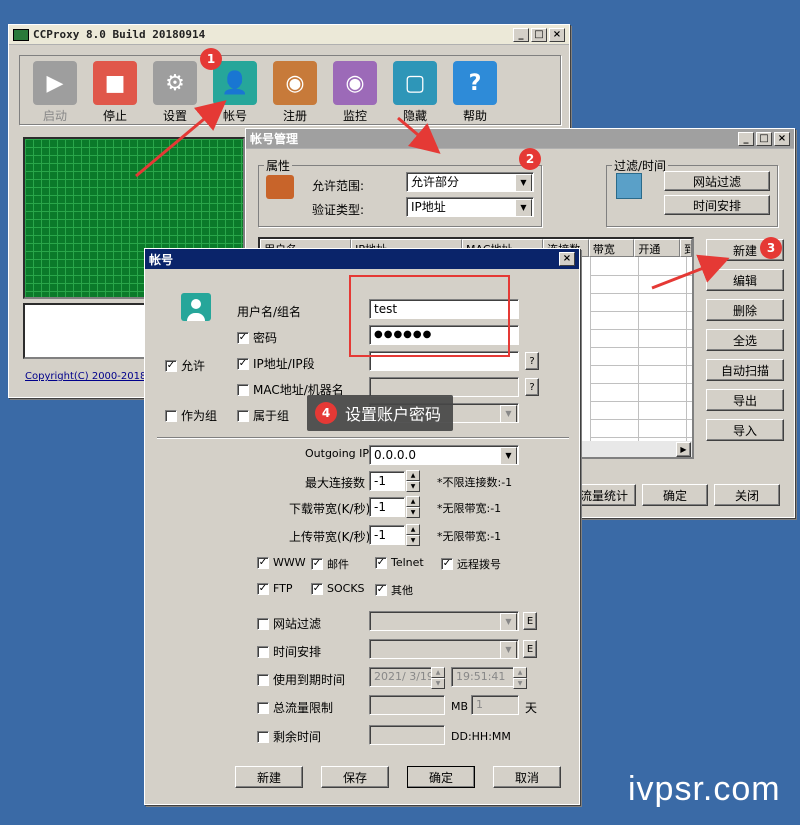 The height and width of the screenshot is (825, 800). What do you see at coordinates (289, 623) in the screenshot?
I see `website-filter-checkbox: 网站过滤` at bounding box center [289, 623].